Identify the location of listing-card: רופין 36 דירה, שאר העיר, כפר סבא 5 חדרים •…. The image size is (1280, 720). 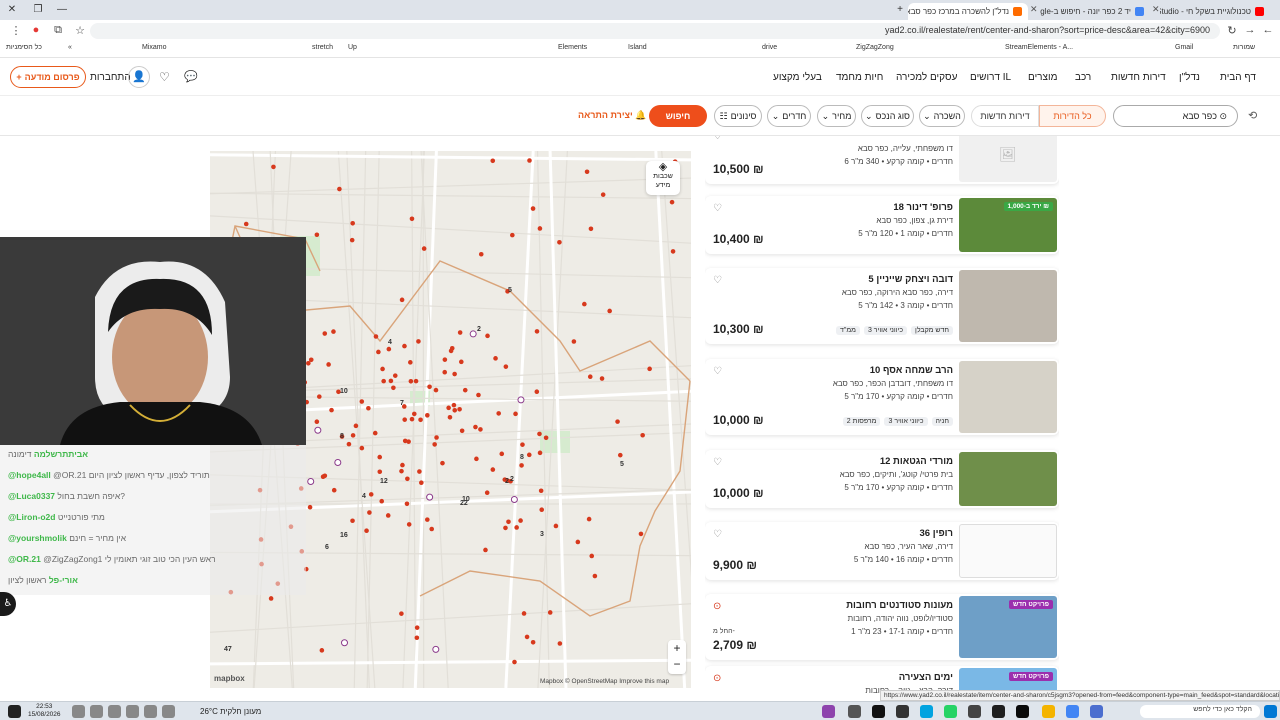
(882, 551).